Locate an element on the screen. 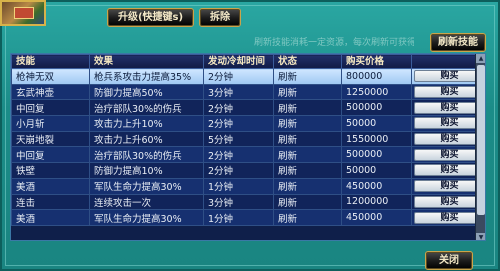 The width and height of the screenshot is (500, 271). remove-button: 拆除 is located at coordinates (220, 17).